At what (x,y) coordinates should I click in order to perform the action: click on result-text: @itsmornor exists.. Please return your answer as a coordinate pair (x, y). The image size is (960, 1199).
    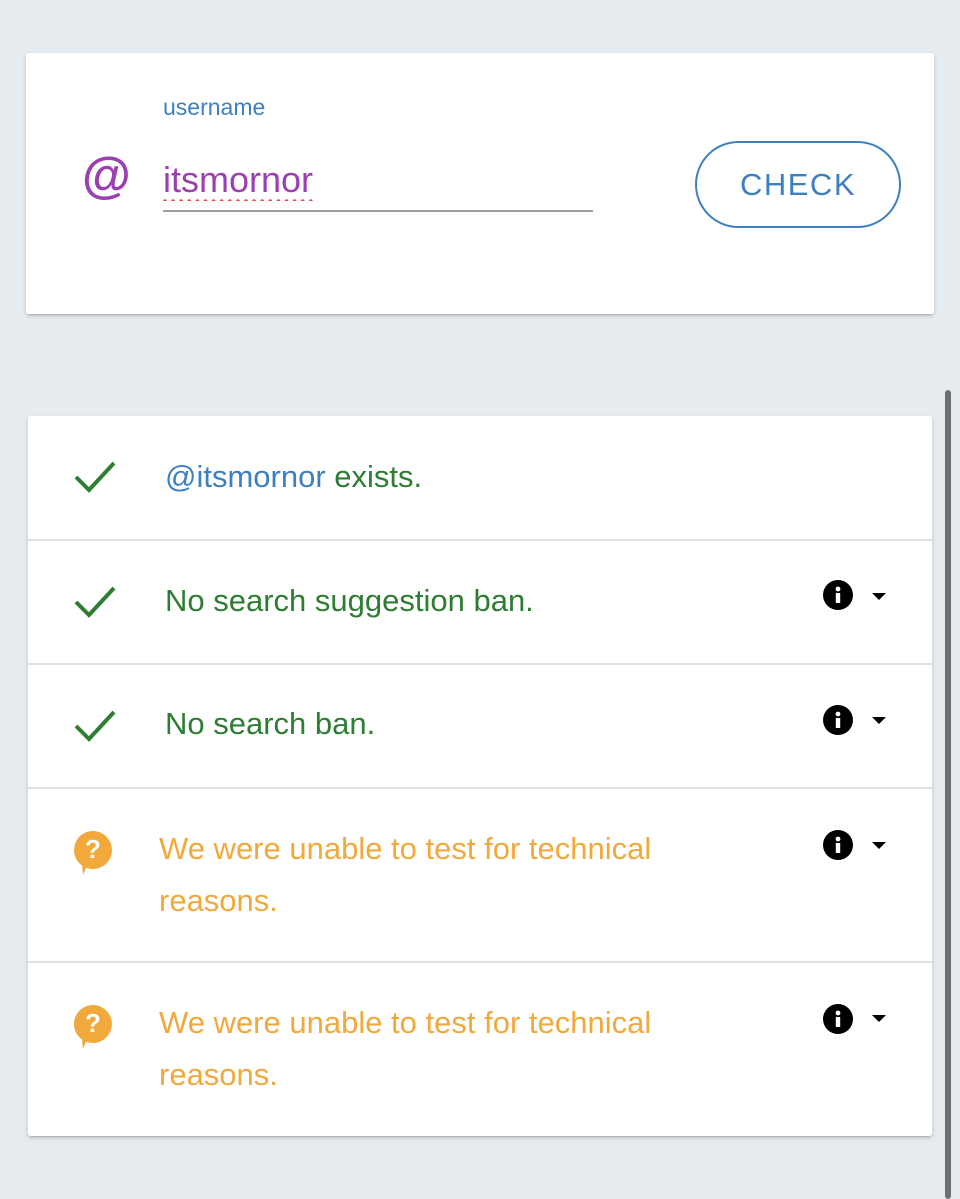
    Looking at the image, I should click on (293, 477).